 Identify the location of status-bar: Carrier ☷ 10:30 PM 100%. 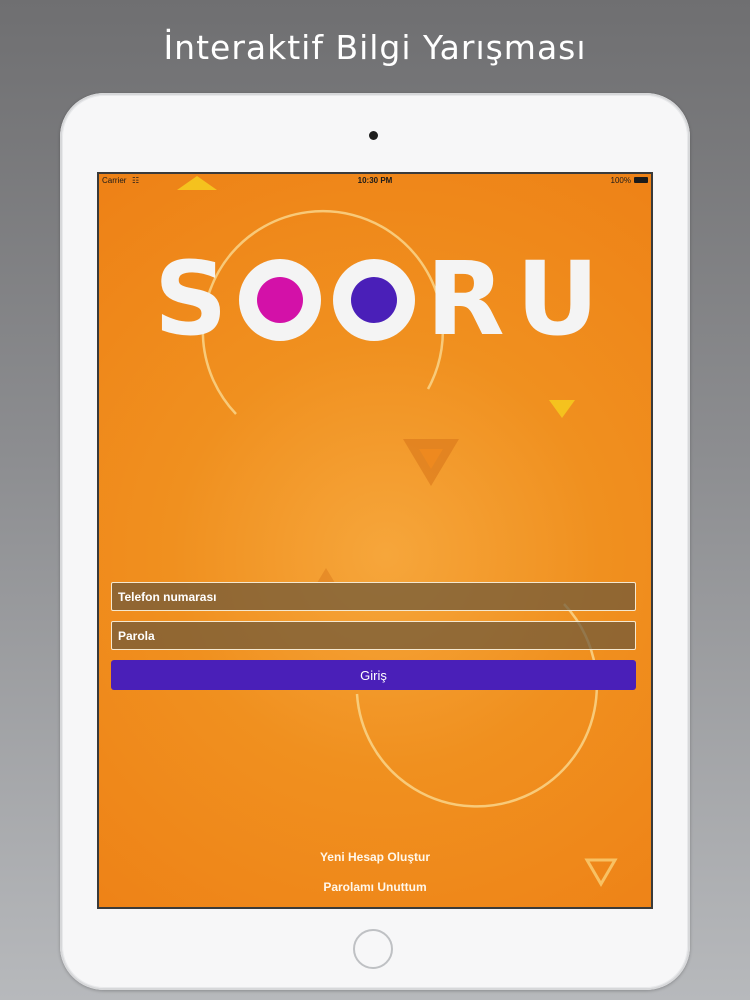
(375, 181).